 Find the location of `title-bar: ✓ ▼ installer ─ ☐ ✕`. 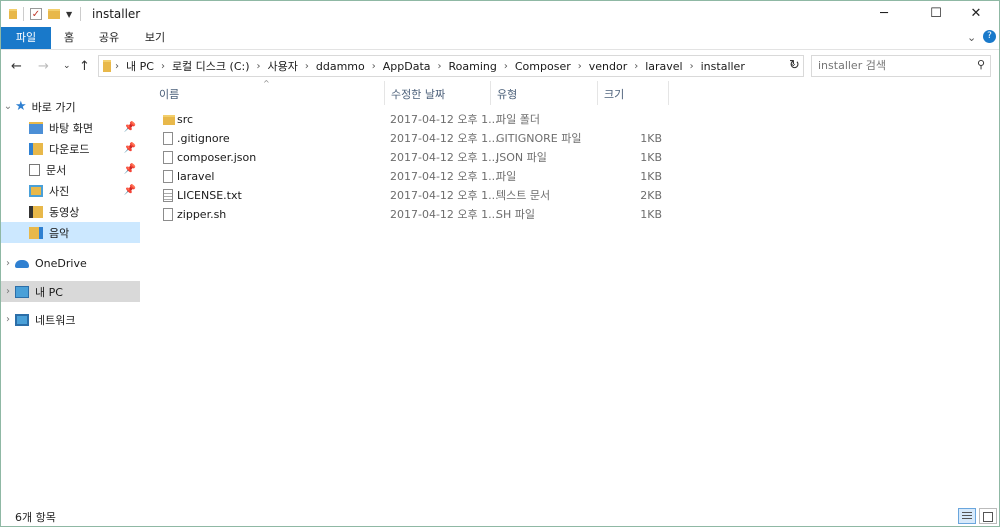

title-bar: ✓ ▼ installer ─ ☐ ✕ is located at coordinates (500, 14).